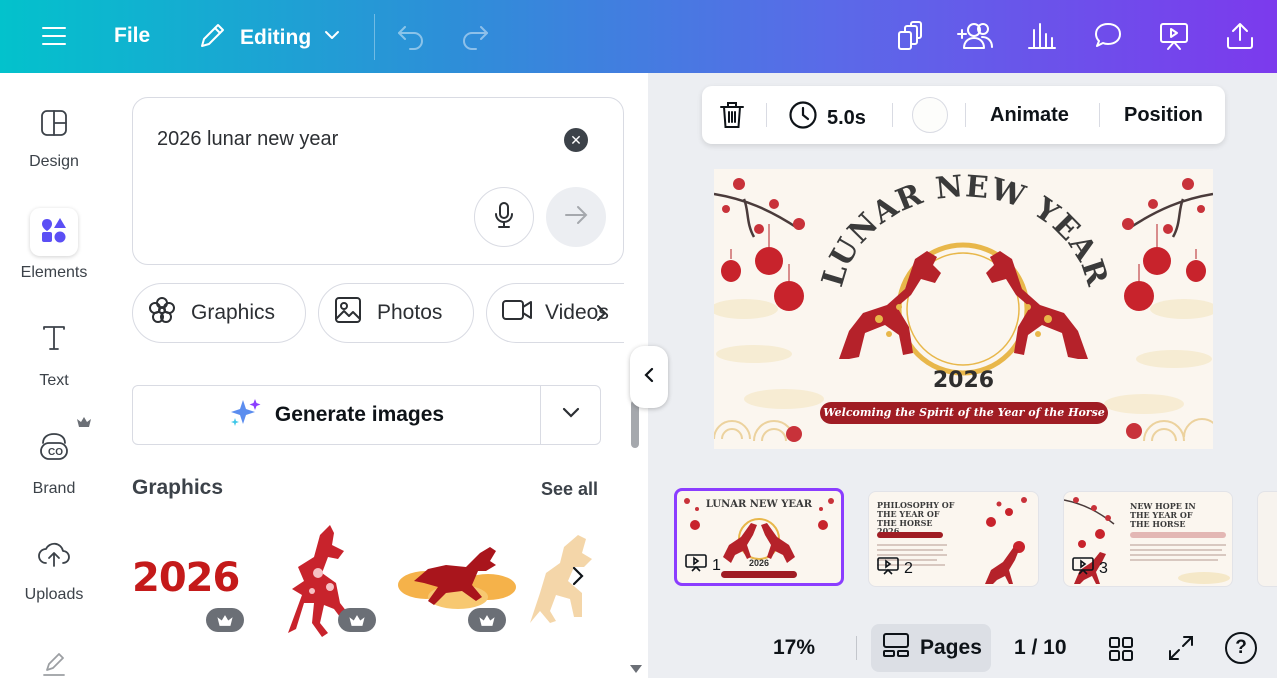 The width and height of the screenshot is (1277, 683). Describe the element at coordinates (1029, 115) in the screenshot. I see `animate-button: Animate` at that location.